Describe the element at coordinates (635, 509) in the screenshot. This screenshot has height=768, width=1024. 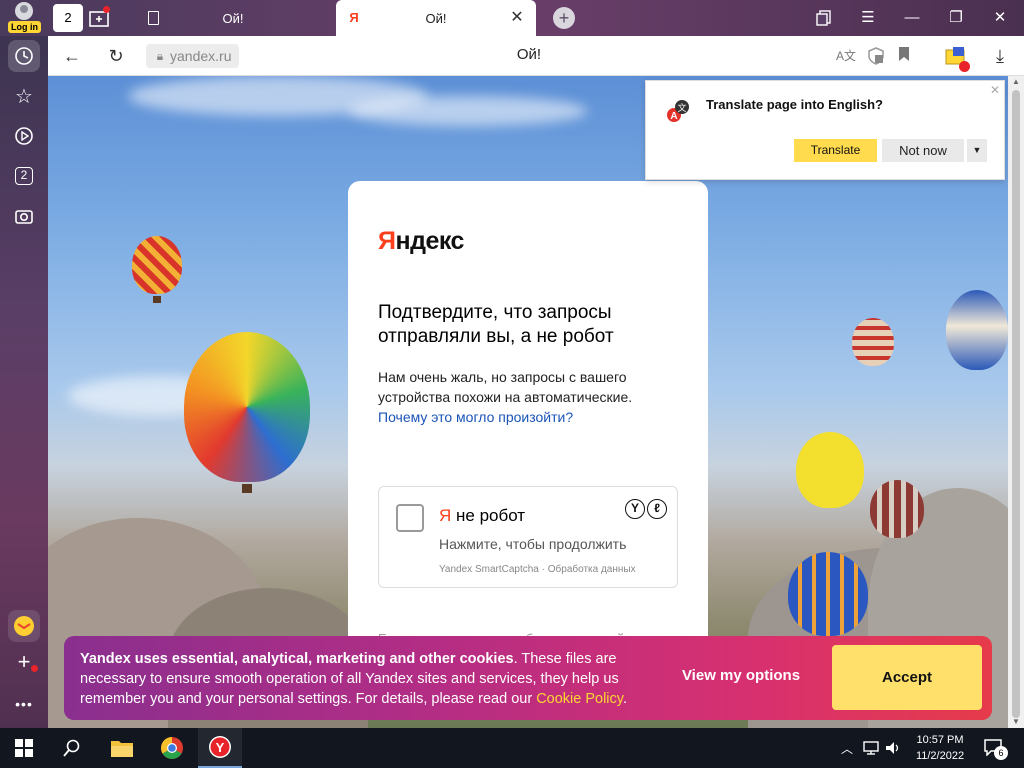
I see `yandex-y-icon: Y` at that location.